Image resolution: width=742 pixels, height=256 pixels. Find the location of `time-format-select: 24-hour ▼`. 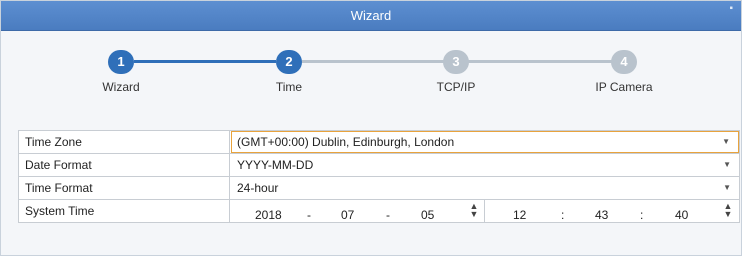

time-format-select: 24-hour ▼ is located at coordinates (485, 188).